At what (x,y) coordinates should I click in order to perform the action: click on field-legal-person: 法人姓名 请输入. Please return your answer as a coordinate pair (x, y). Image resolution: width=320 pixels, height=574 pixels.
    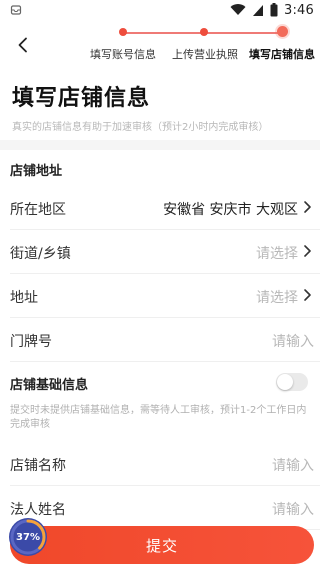
    Looking at the image, I should click on (165, 508).